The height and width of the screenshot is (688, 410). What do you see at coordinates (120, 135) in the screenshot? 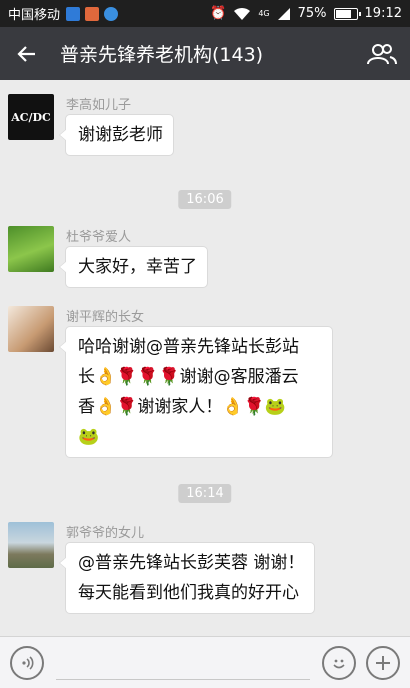
I see `message-text: 谢谢彭老师` at bounding box center [120, 135].